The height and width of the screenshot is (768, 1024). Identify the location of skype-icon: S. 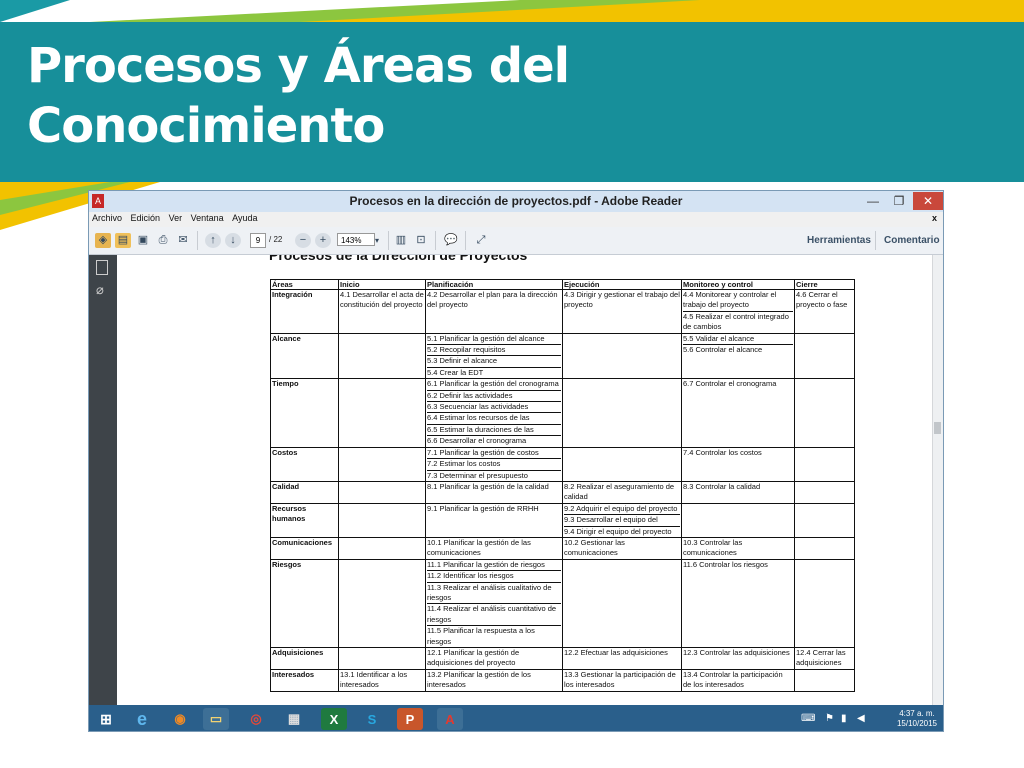
(372, 719).